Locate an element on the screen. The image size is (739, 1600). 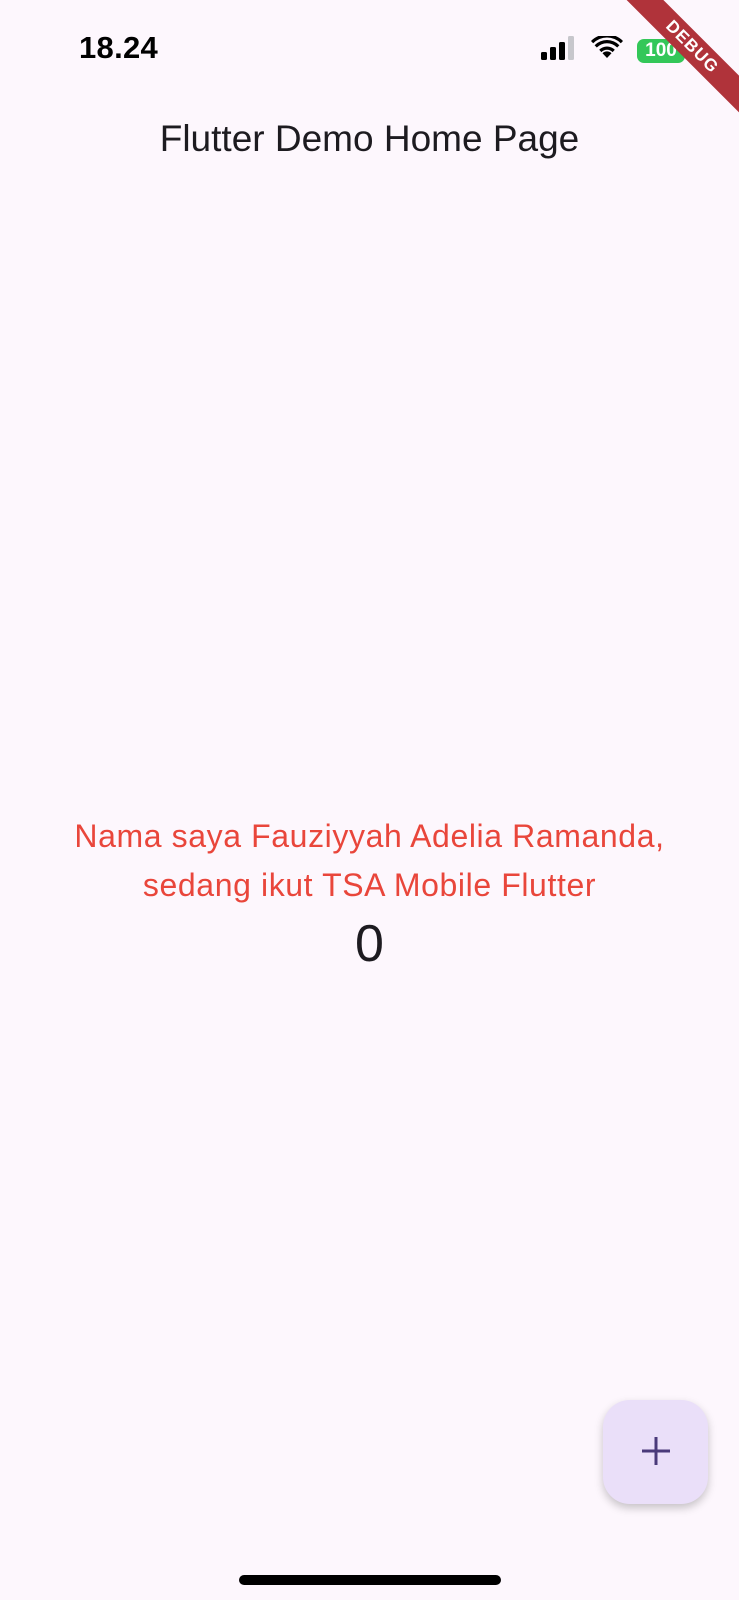
debug-label: DEBUG is located at coordinates (680, 58).